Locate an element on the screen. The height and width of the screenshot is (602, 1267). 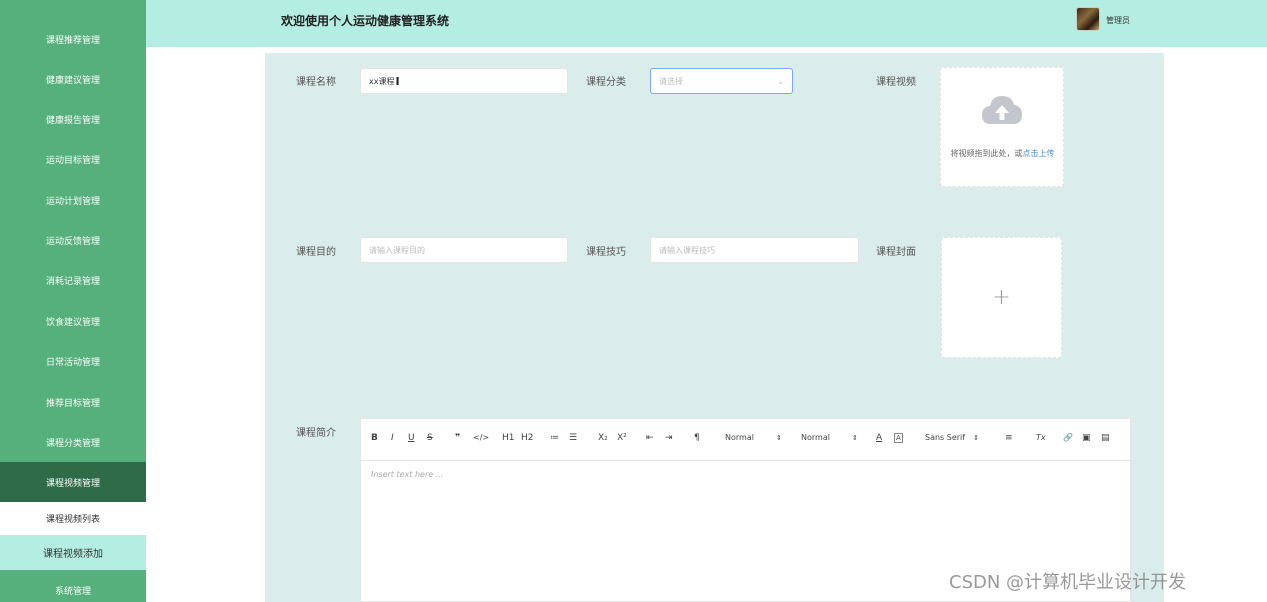
sidebar-item-label: 课程分类管理 is located at coordinates (72, 443).